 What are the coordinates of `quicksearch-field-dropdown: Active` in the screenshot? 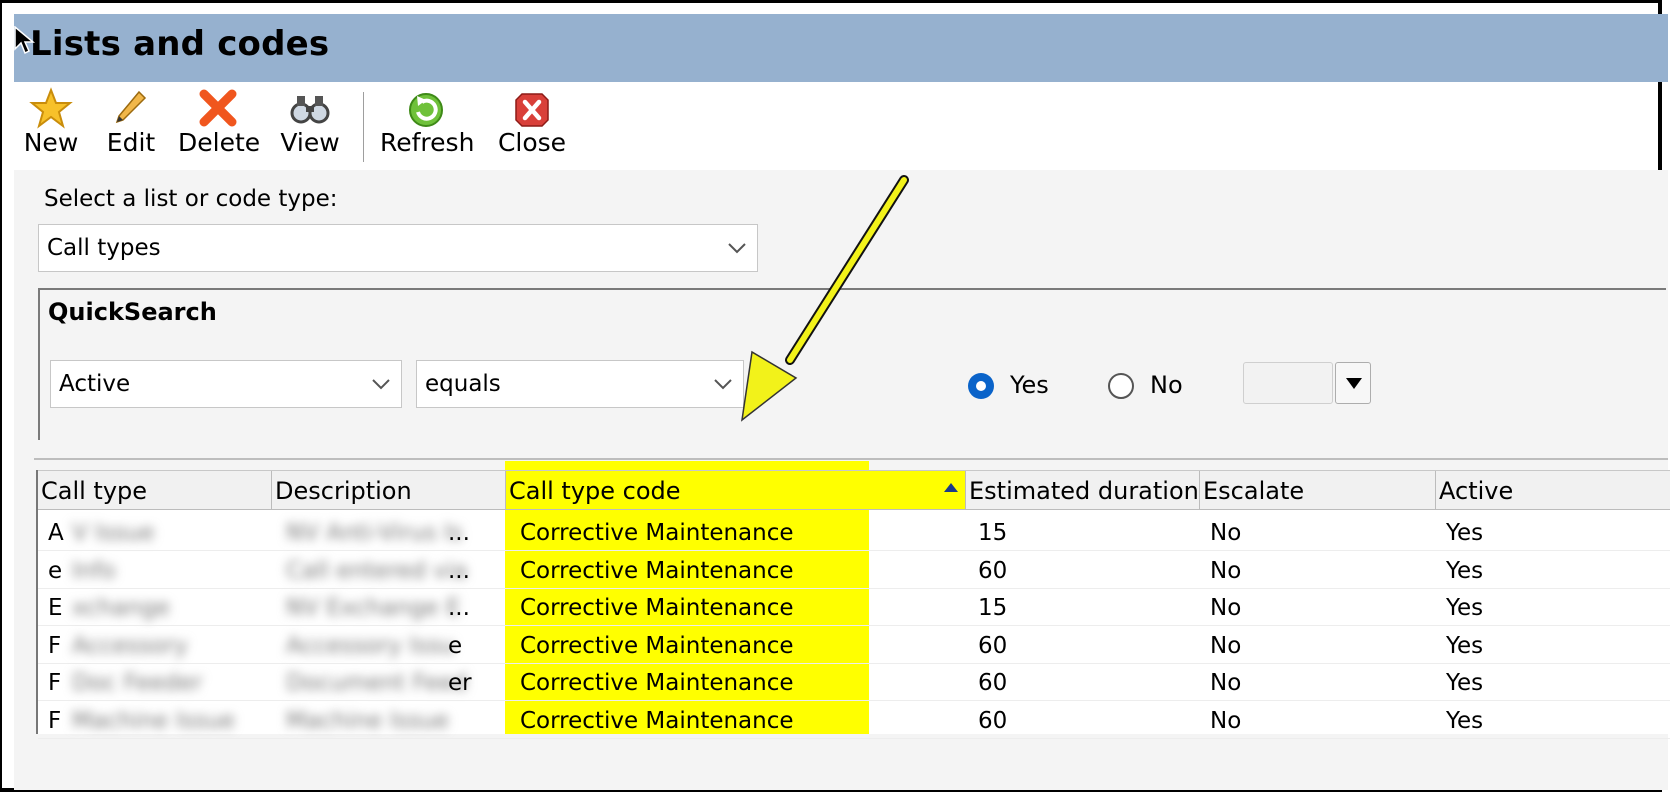 It's located at (226, 384).